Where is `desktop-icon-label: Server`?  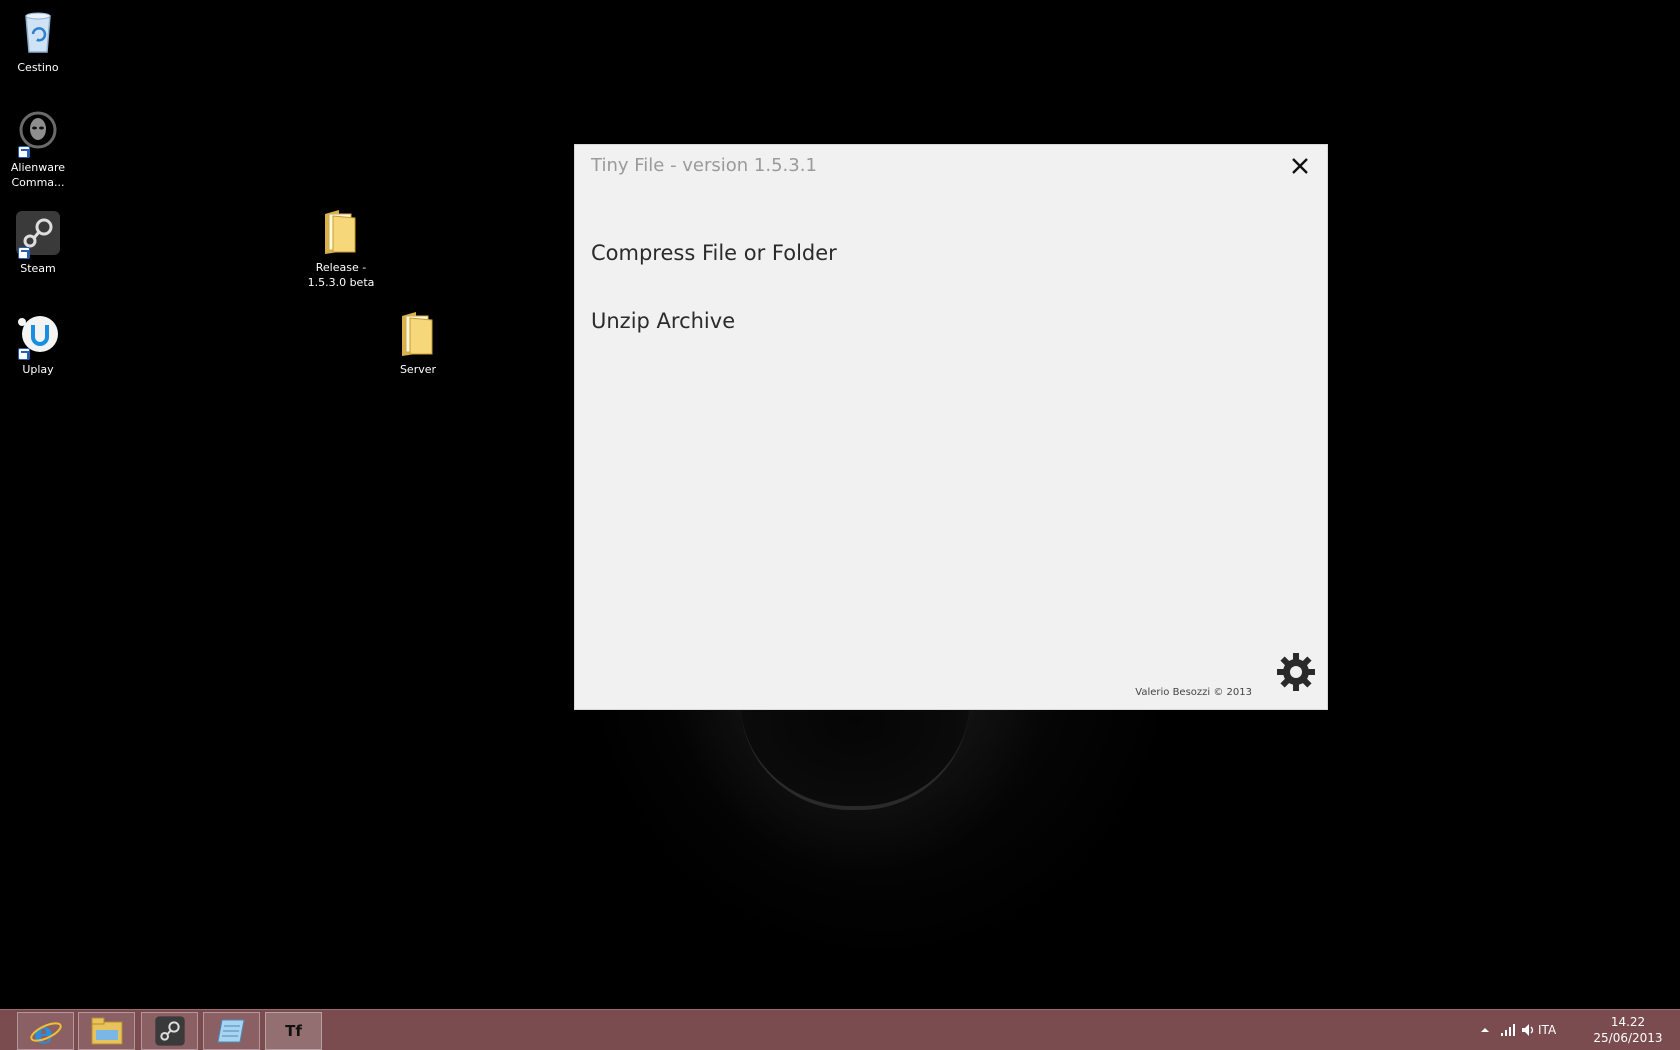
desktop-icon-label: Server is located at coordinates (418, 369).